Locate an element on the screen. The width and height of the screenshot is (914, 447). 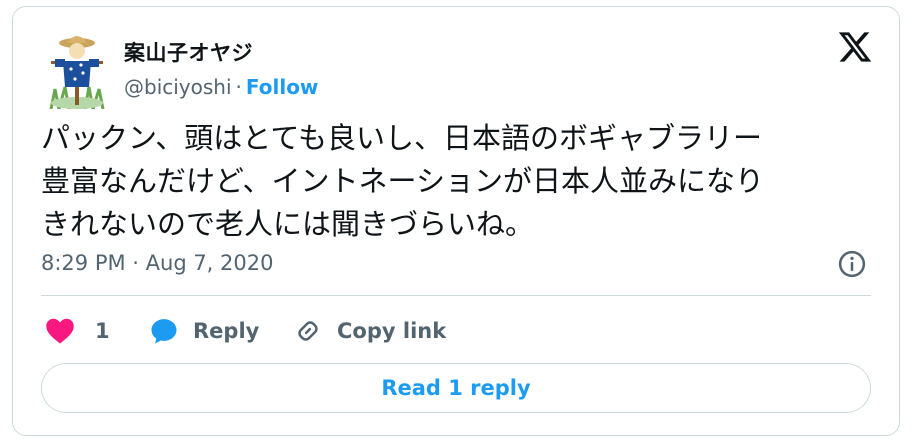
tweet-line: きれないので老人には聞きづらいね。 is located at coordinates (288, 224).